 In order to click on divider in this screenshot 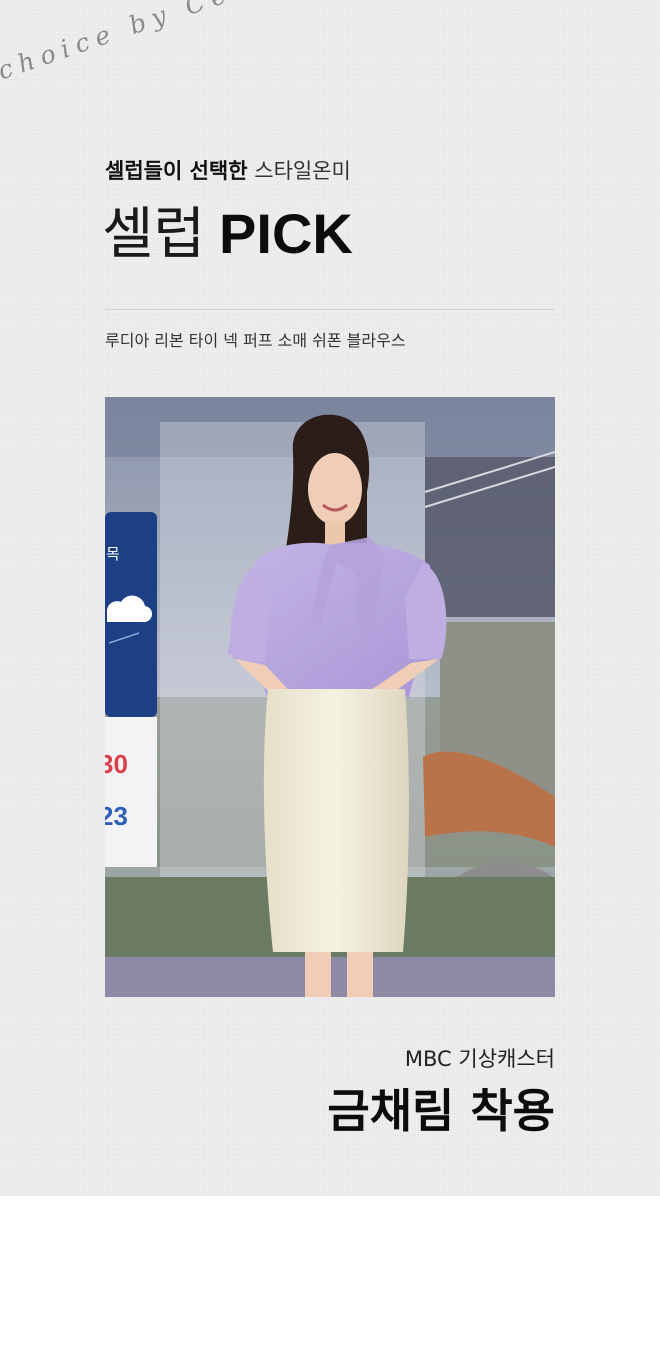, I will do `click(330, 309)`.